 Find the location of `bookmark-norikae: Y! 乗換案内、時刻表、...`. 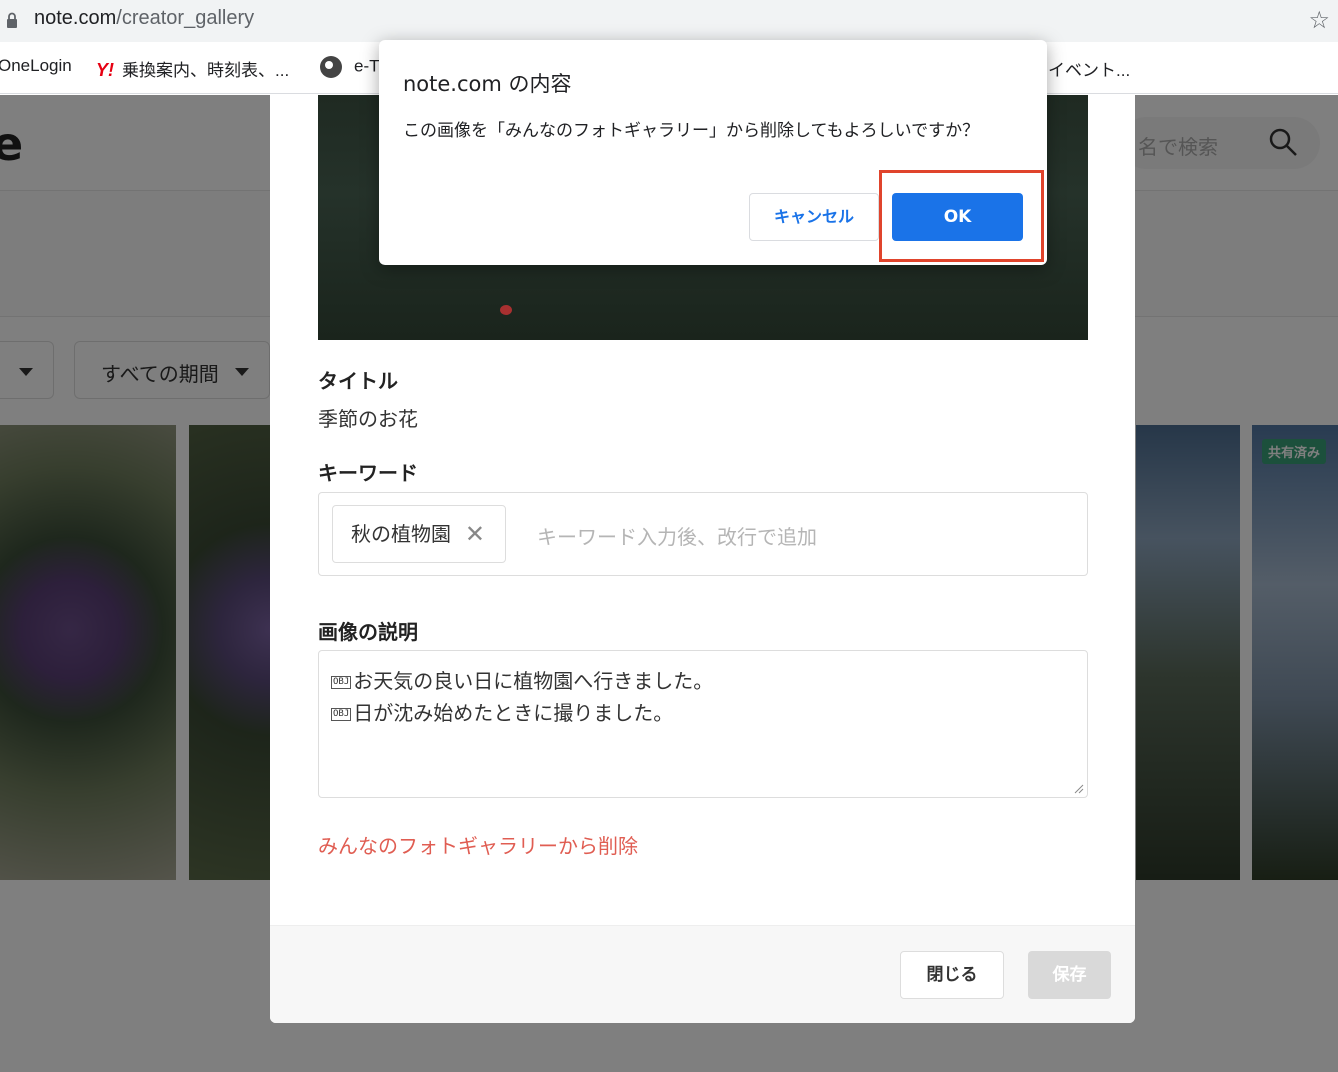

bookmark-norikae: Y! 乗換案内、時刻表、... is located at coordinates (192, 68).